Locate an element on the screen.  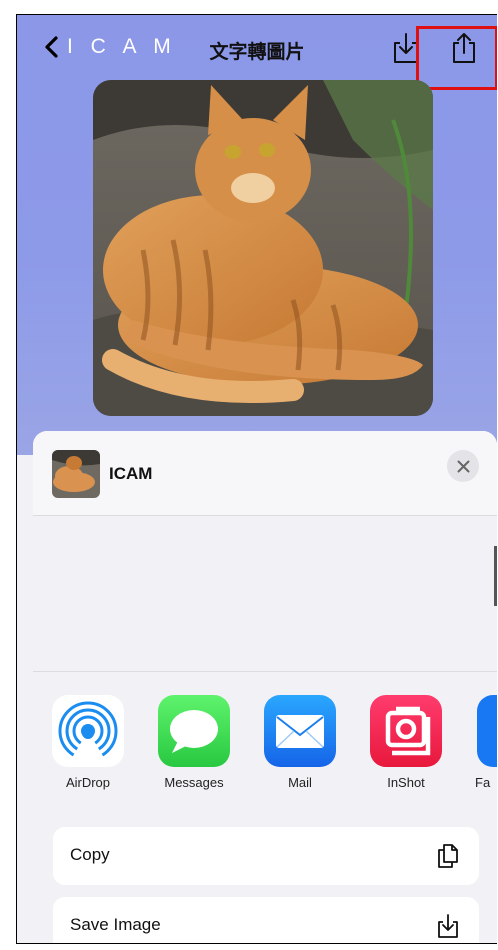
copy-icon is located at coordinates (448, 856).